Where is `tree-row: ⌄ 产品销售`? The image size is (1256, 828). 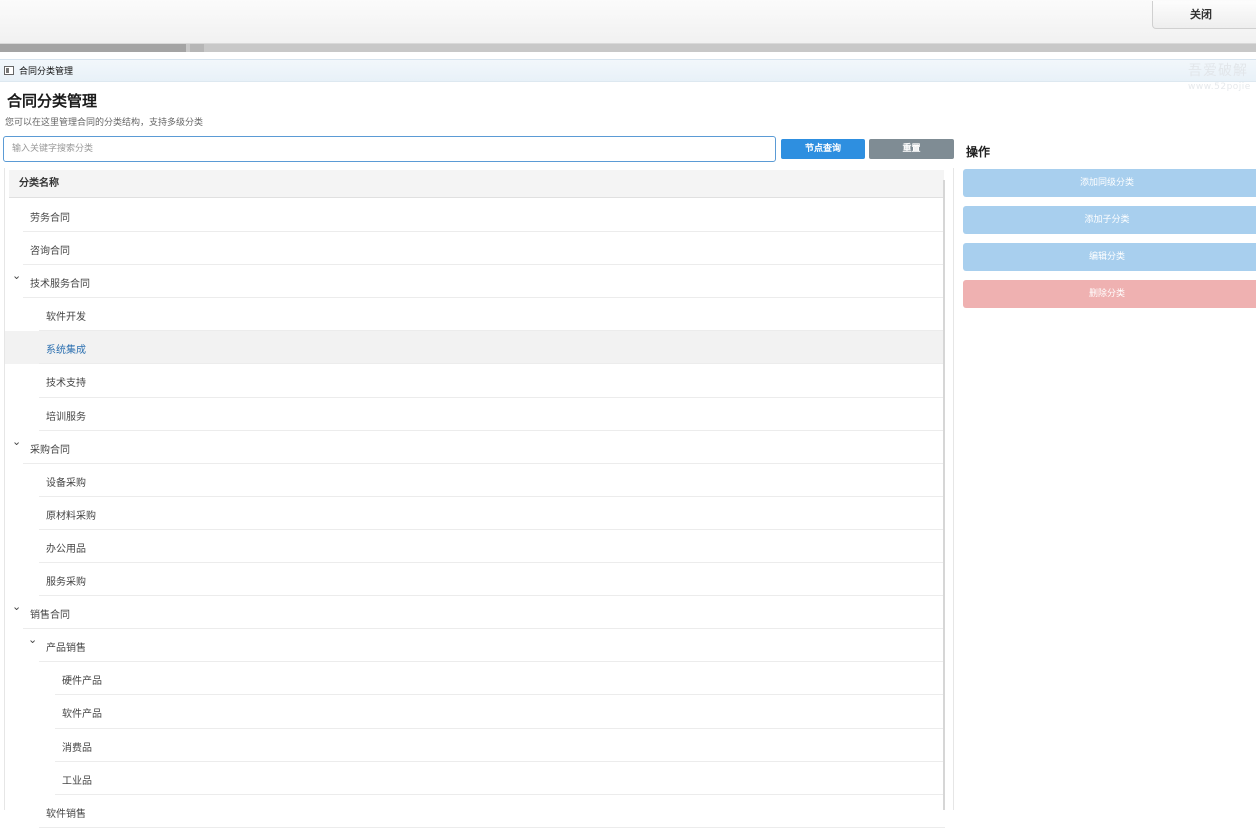 tree-row: ⌄ 产品销售 is located at coordinates (475, 646).